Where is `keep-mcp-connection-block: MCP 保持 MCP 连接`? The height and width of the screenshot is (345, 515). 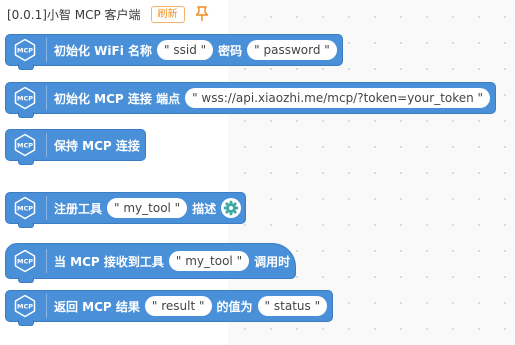
keep-mcp-connection-block: MCP 保持 MCP 连接 is located at coordinates (75, 147).